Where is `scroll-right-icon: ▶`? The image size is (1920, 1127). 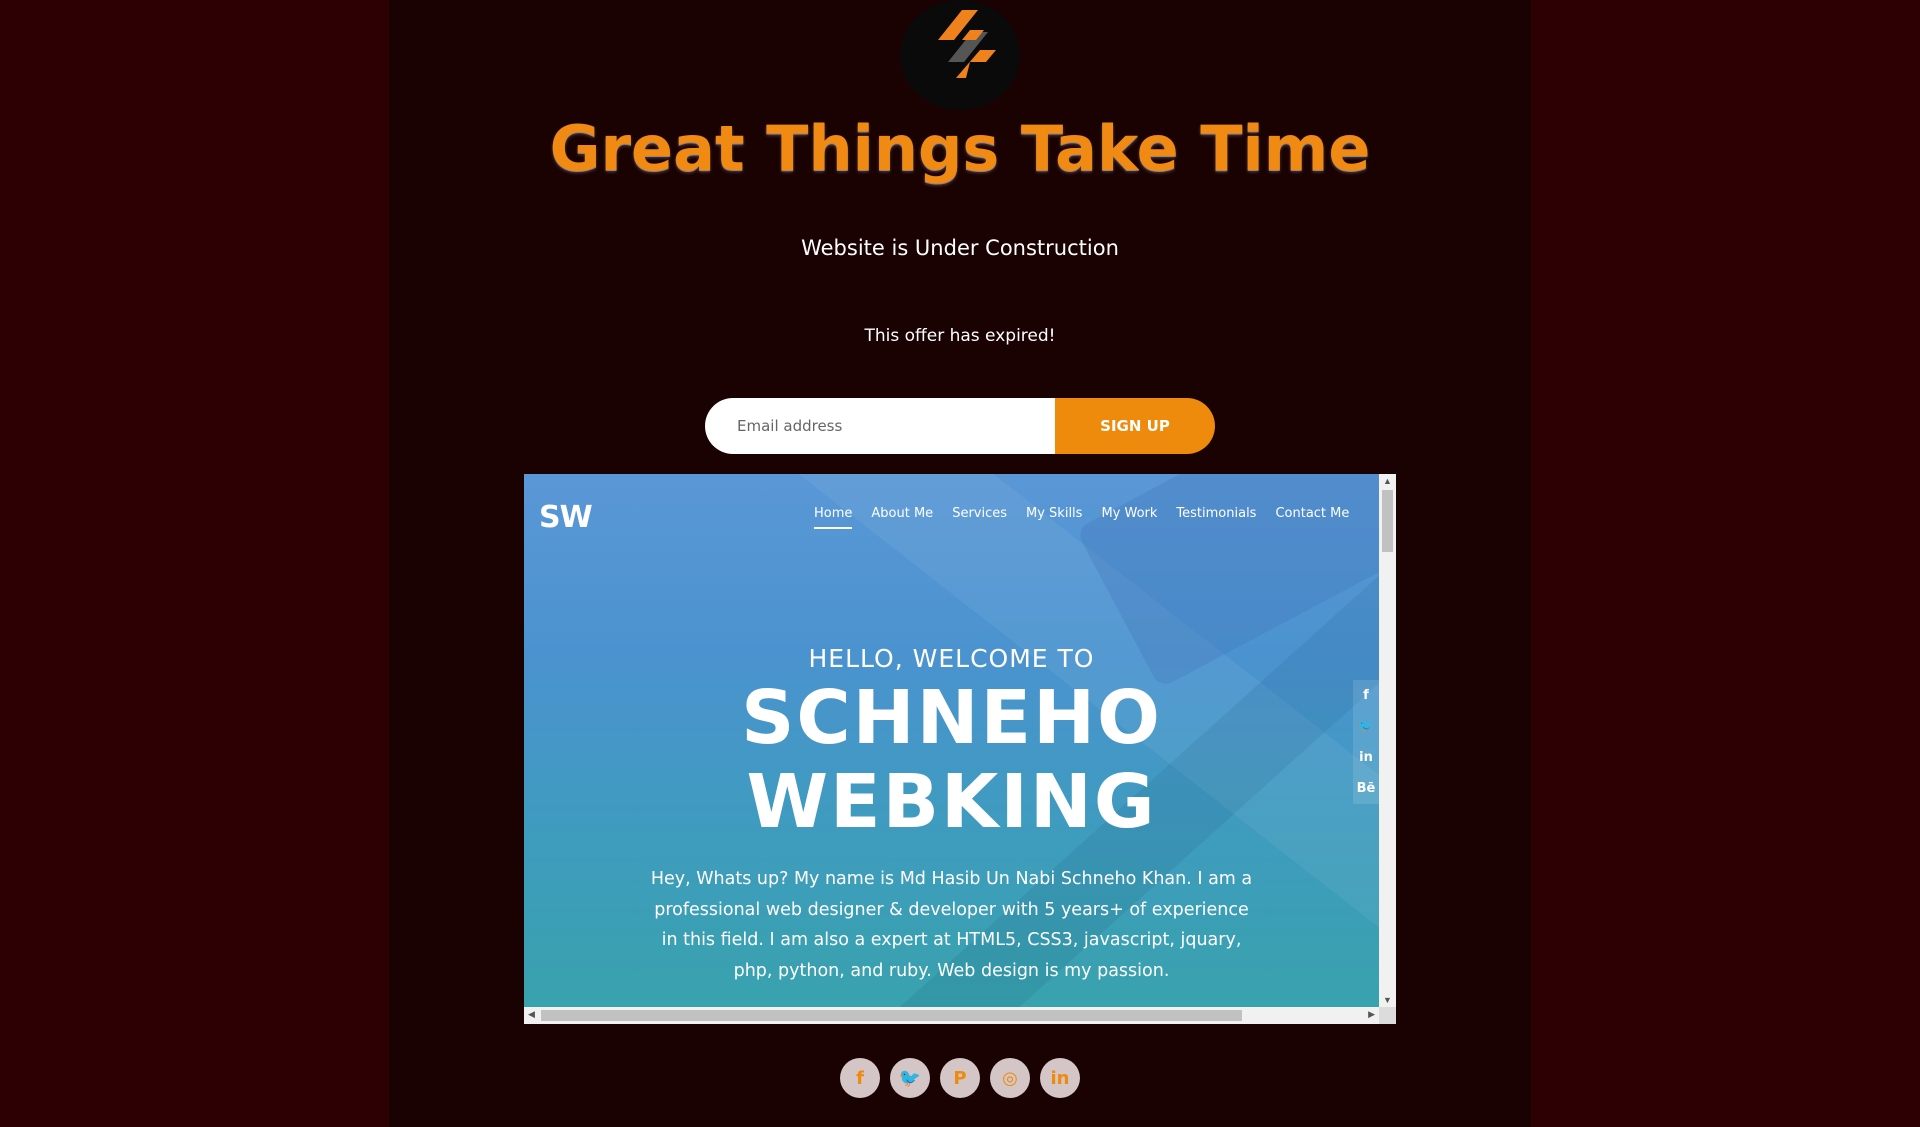
scroll-right-icon: ▶ is located at coordinates (1371, 1014).